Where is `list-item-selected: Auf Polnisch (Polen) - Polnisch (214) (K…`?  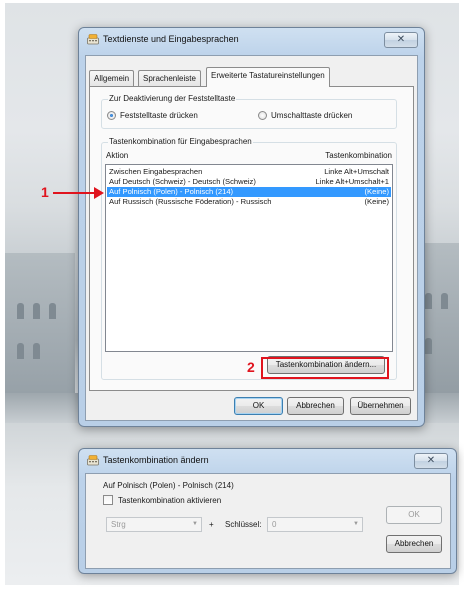 list-item-selected: Auf Polnisch (Polen) - Polnisch (214) (K… is located at coordinates (249, 192).